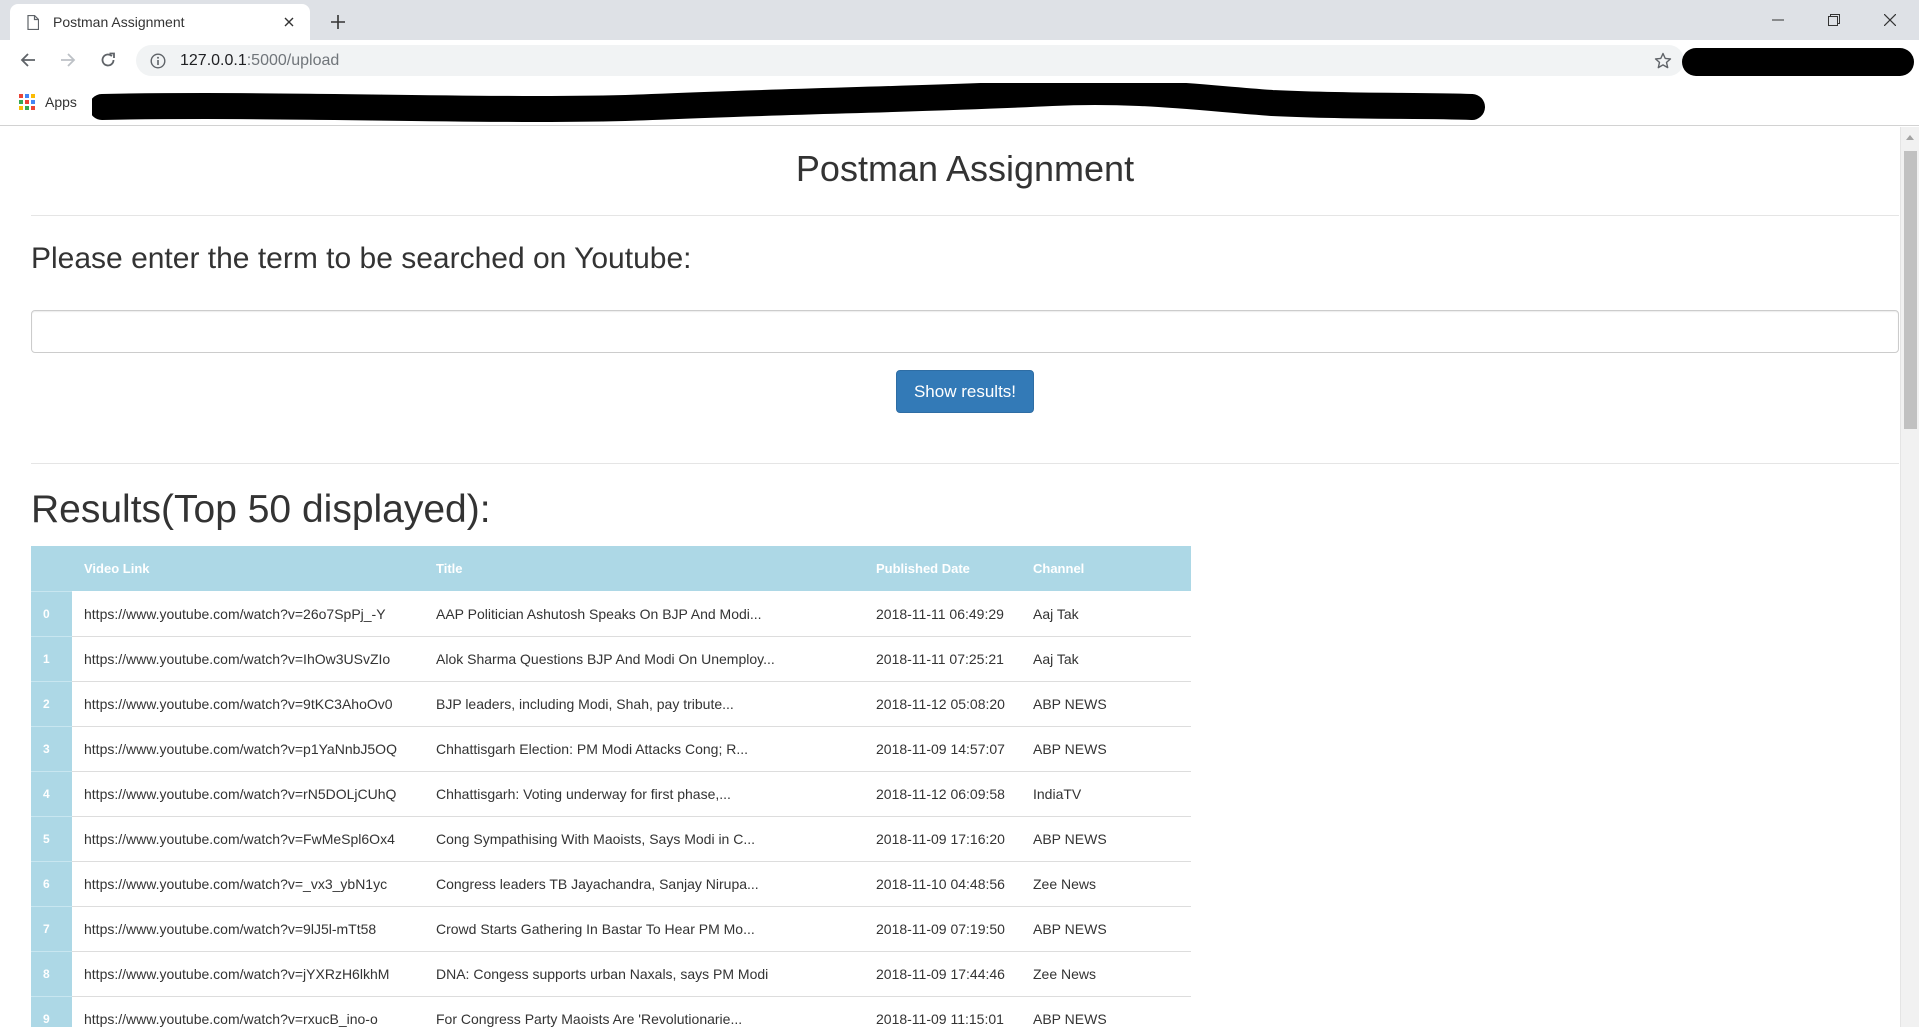 This screenshot has width=1919, height=1027. Describe the element at coordinates (942, 974) in the screenshot. I see `published-date: 2018-11-09 17:44:46` at that location.